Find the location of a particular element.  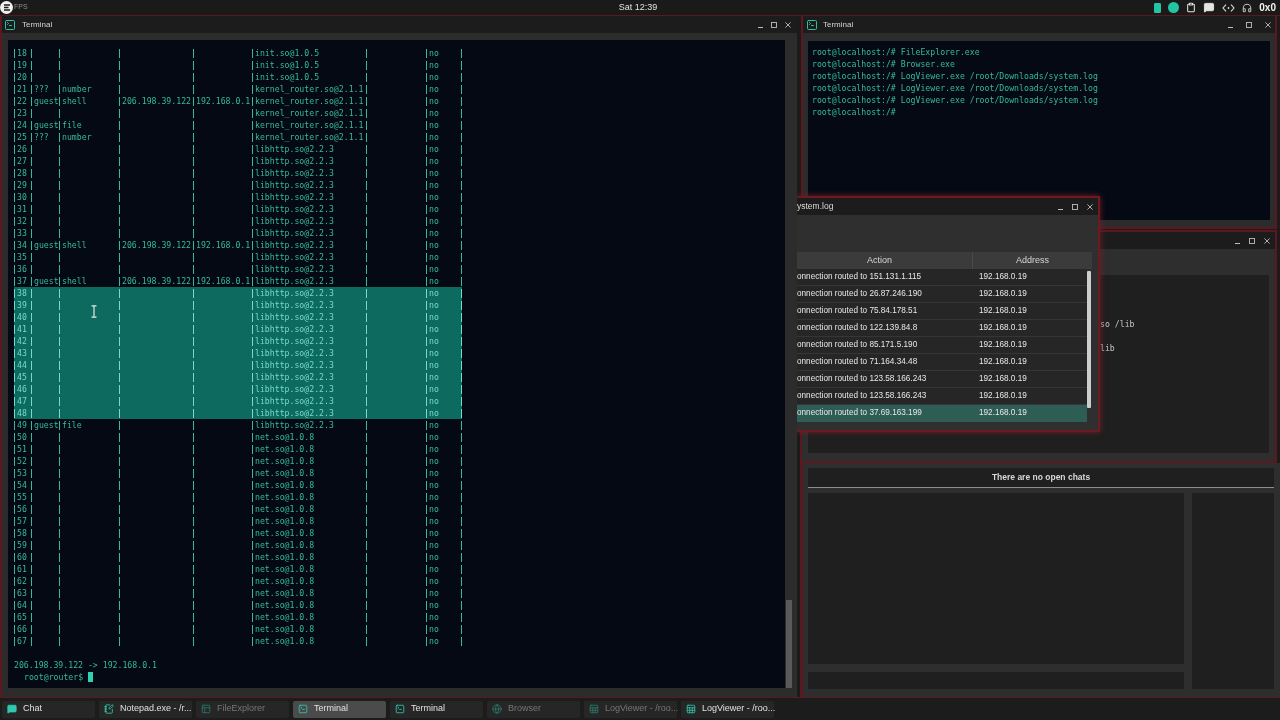

table-row: 44 libhttp.so@2.2.3 no is located at coordinates (238, 365).